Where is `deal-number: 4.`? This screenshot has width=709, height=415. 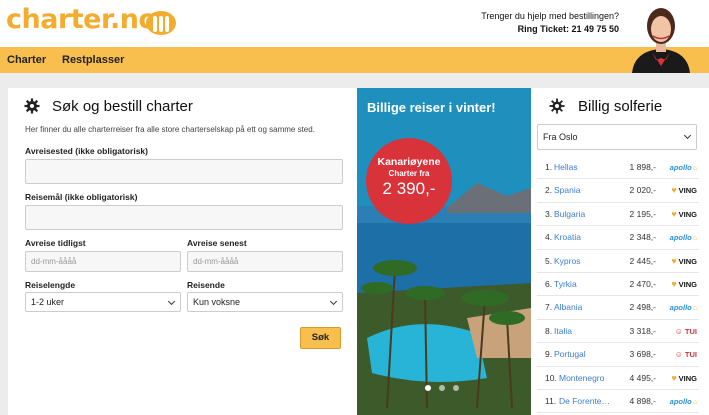 deal-number: 4. is located at coordinates (549, 237).